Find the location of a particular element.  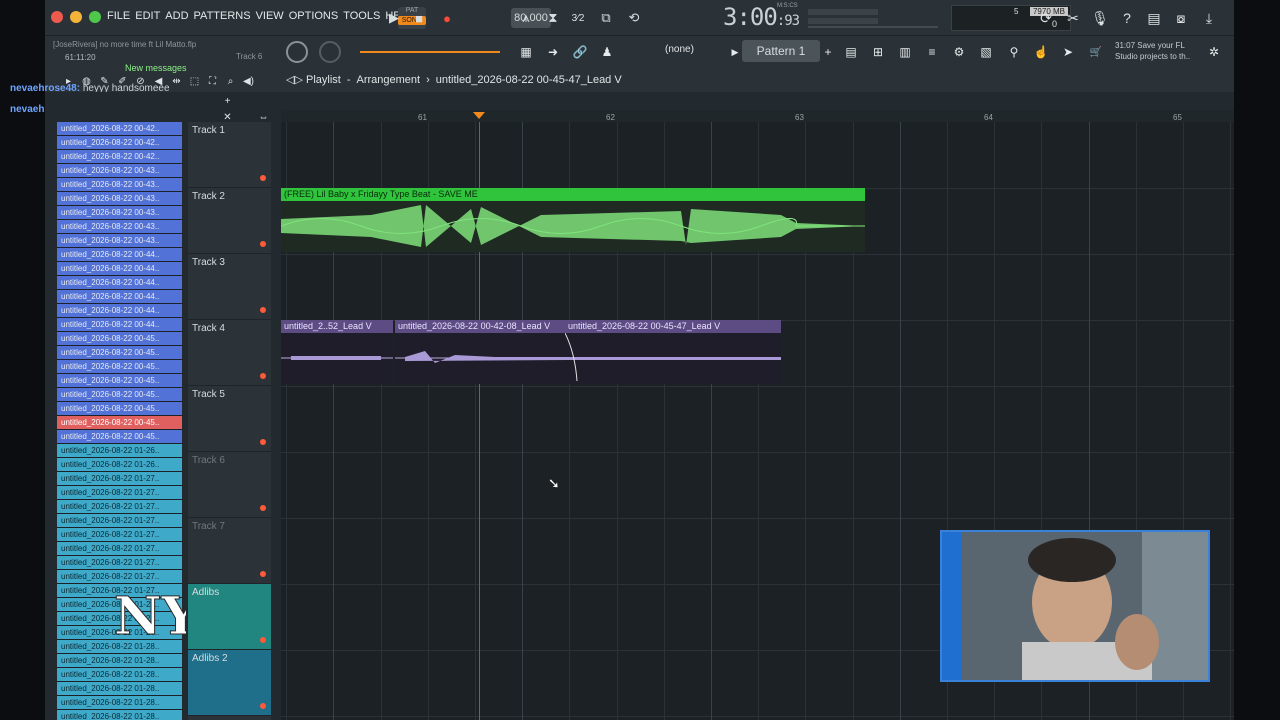

snap-select: (none) is located at coordinates (679, 49).